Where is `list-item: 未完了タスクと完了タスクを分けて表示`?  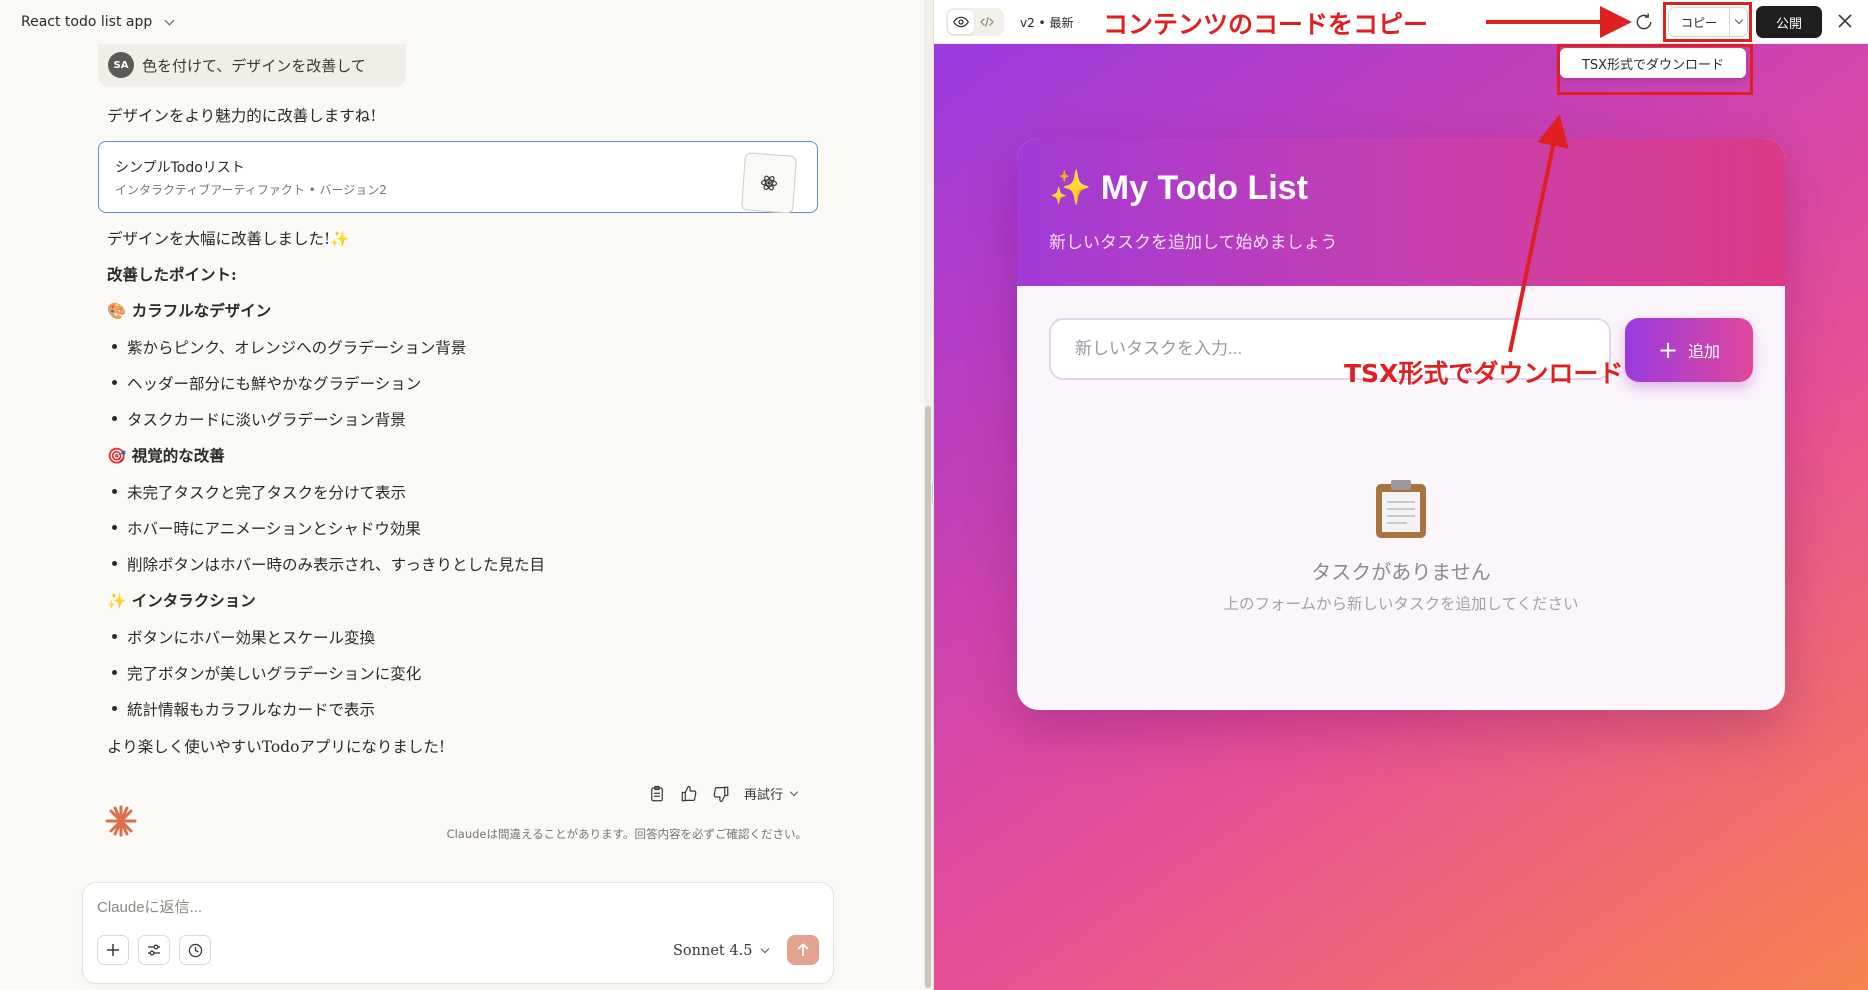 list-item: 未完了タスクと完了タスクを分けて表示 is located at coordinates (258, 492).